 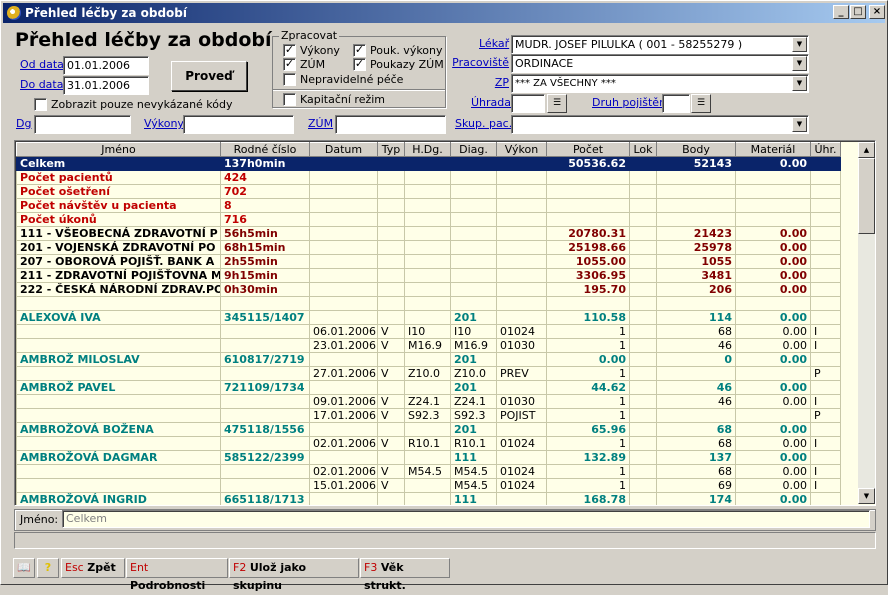 What do you see at coordinates (289, 64) in the screenshot?
I see `zum-checkbox: ✓` at bounding box center [289, 64].